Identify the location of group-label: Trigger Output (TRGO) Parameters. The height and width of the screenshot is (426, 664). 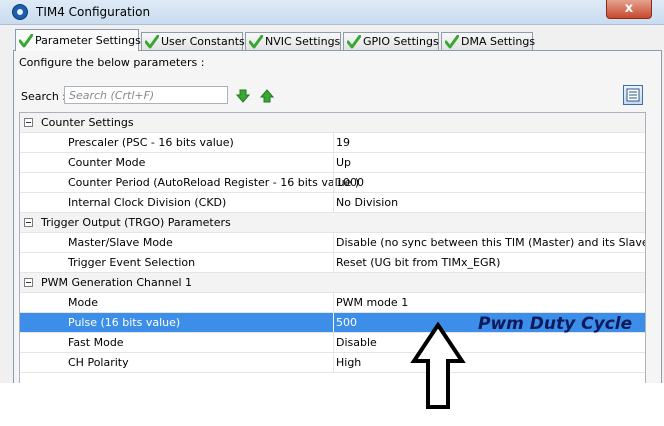
(136, 222).